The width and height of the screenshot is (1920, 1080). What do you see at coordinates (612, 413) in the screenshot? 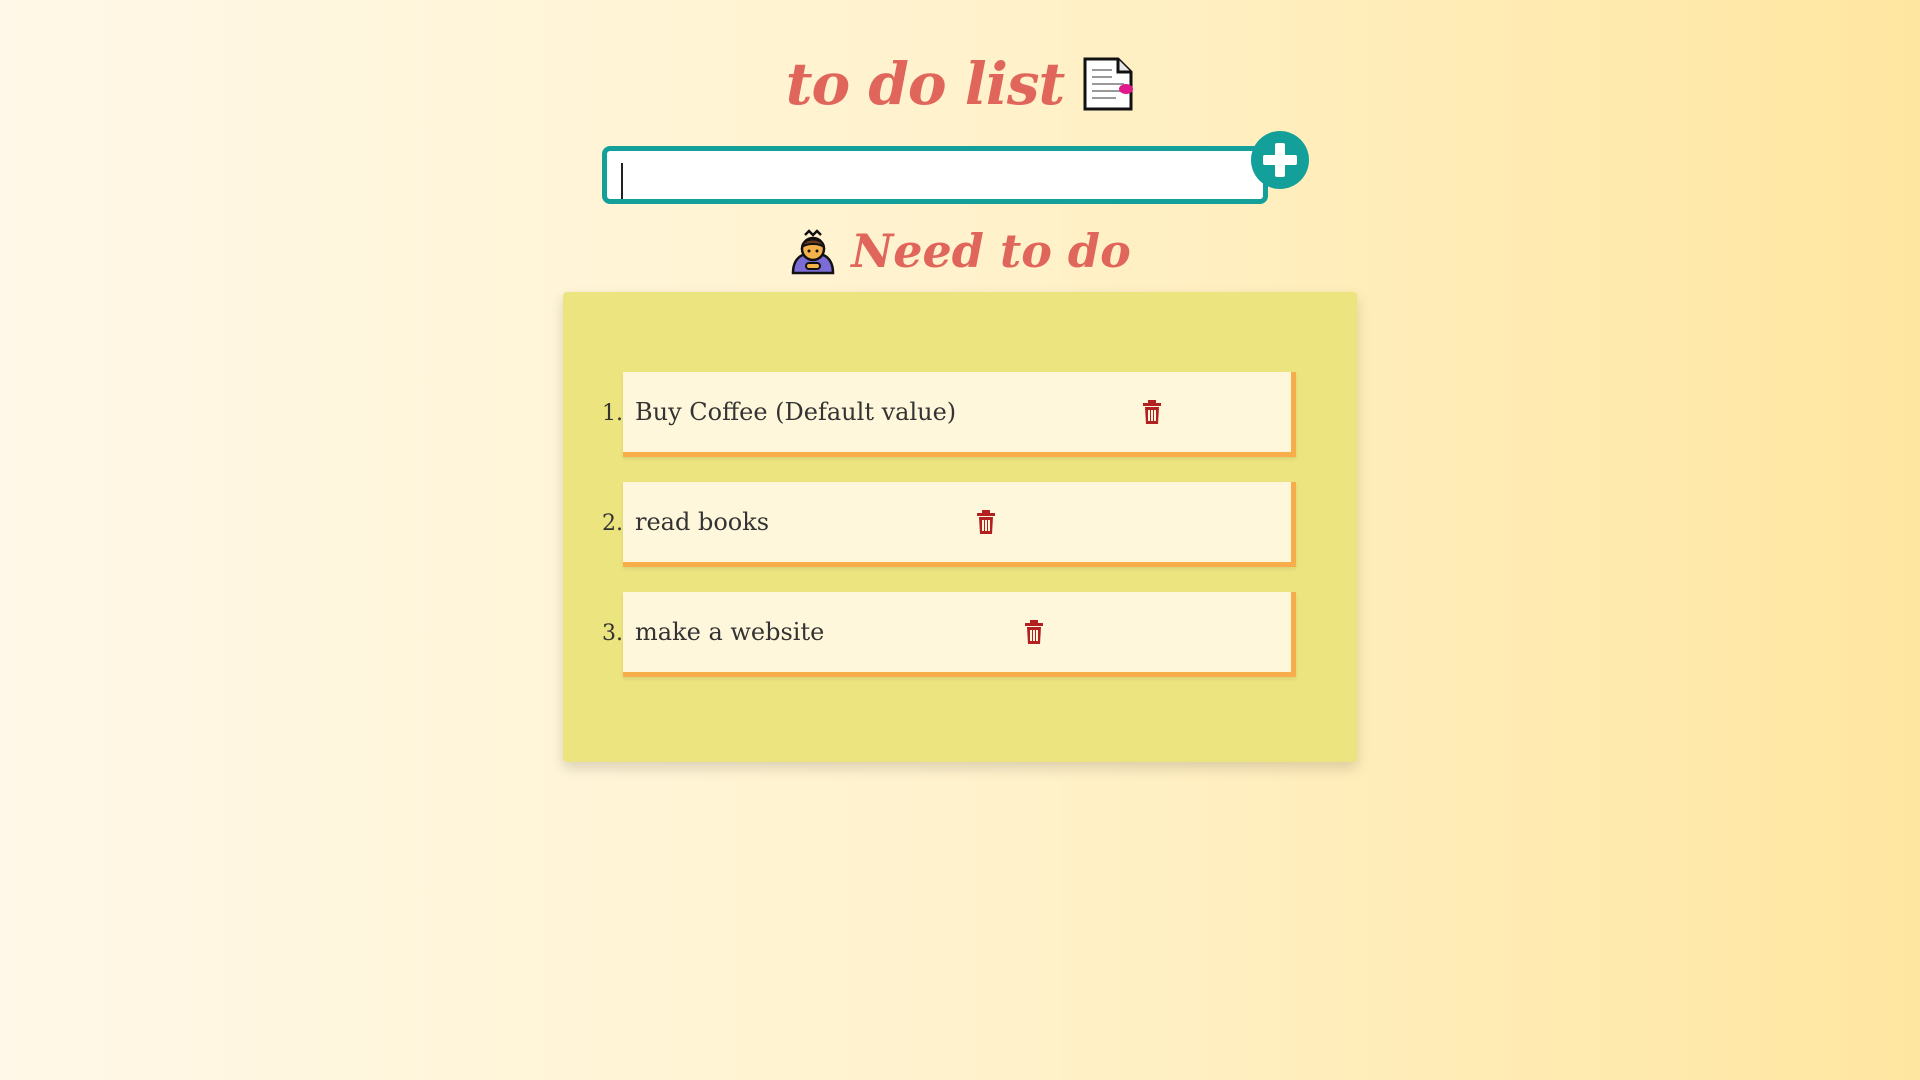
I see `item-number: 1.` at bounding box center [612, 413].